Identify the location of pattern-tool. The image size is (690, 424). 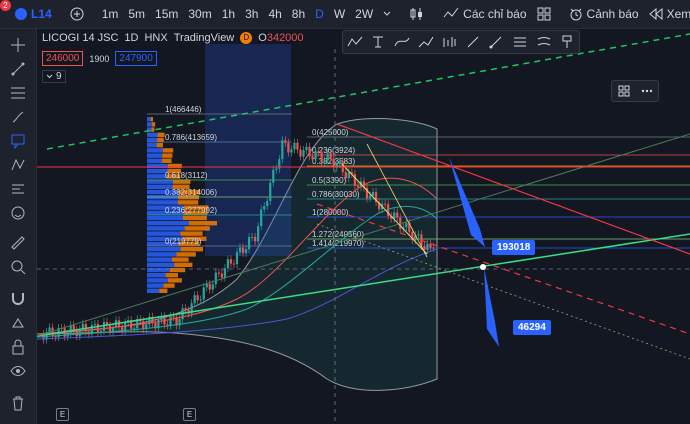
(355, 42).